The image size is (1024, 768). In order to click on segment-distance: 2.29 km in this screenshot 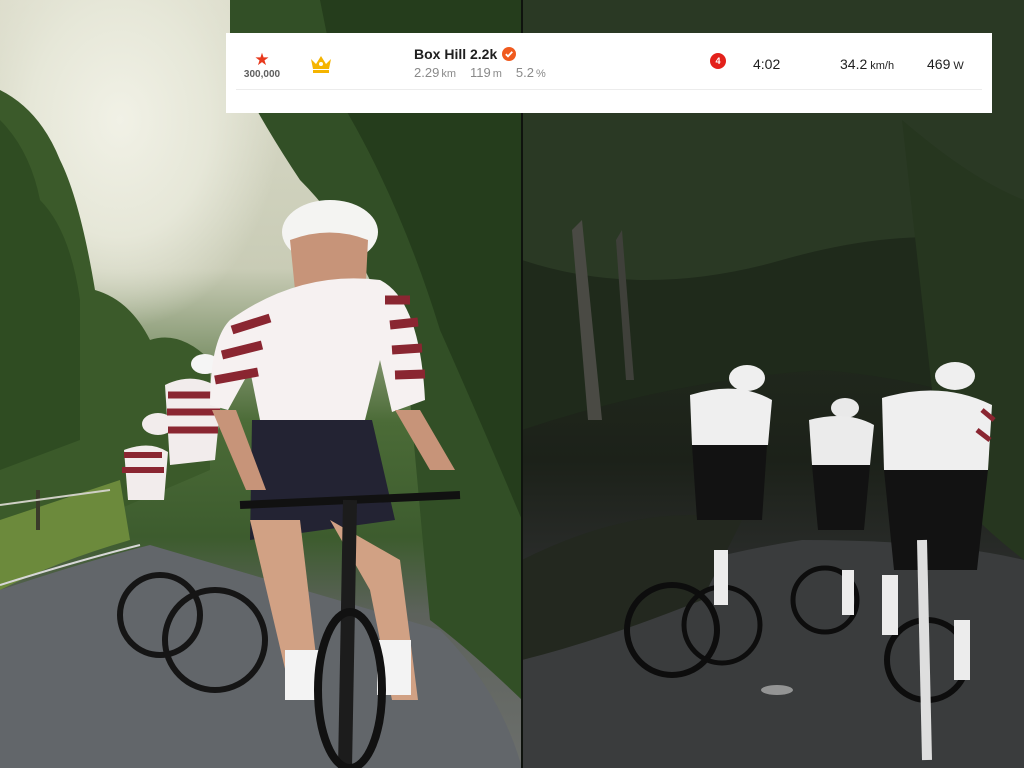, I will do `click(435, 72)`.